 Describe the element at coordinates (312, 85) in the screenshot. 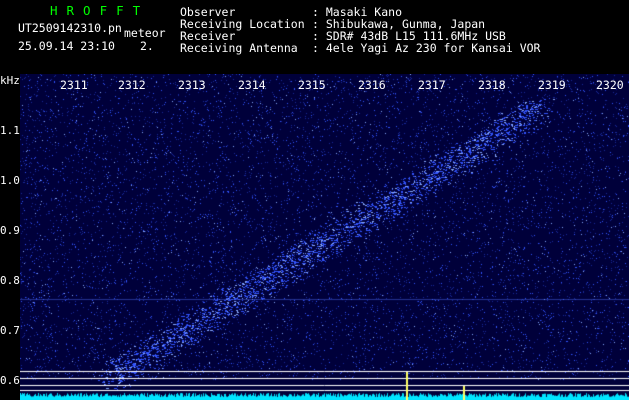

I see `x-tick-label: 2315` at that location.